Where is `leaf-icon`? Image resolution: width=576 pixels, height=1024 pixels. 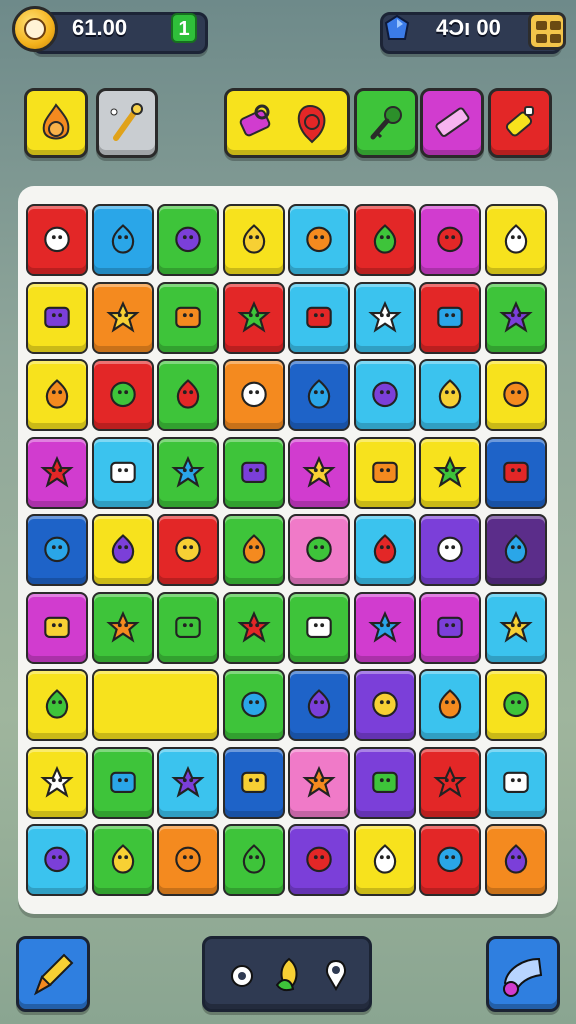
leaf-icon is located at coordinates (57, 394).